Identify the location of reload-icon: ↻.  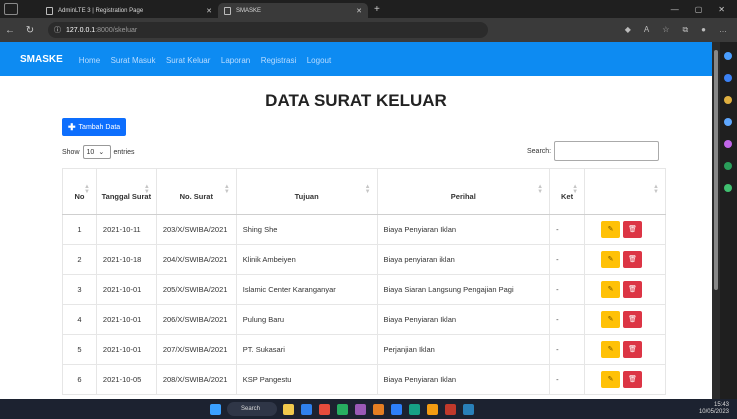
(30, 30).